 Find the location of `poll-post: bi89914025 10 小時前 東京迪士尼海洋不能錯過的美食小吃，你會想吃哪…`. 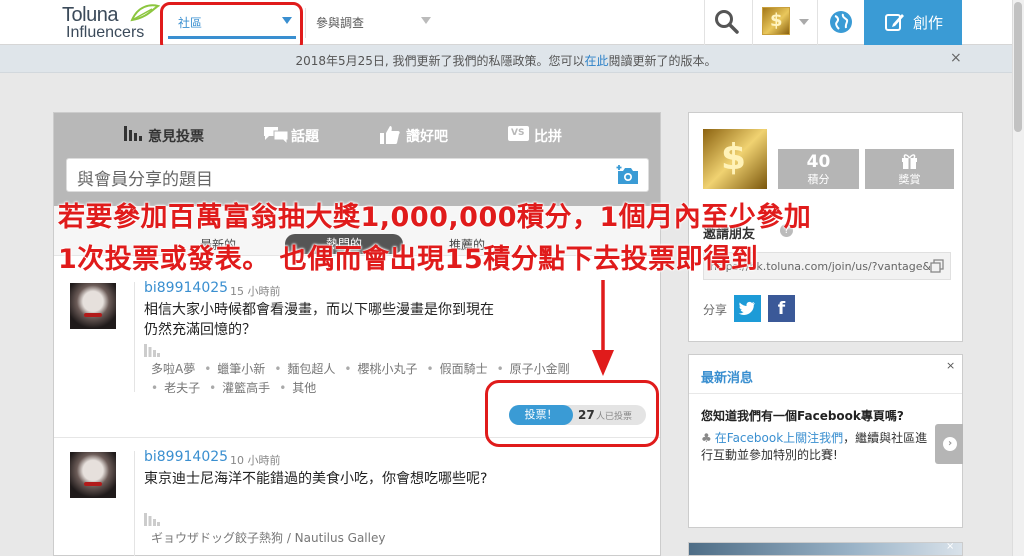

poll-post: bi89914025 10 小時前 東京迪士尼海洋不能錯過的美食小吃，你會想吃哪… is located at coordinates (357, 501).